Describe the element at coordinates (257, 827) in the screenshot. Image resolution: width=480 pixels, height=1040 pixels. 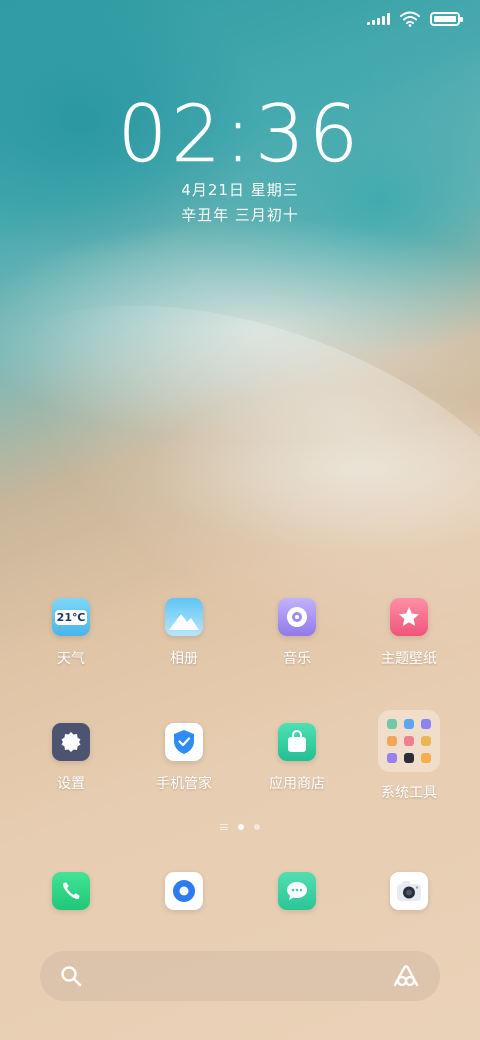
I see `page-dot` at that location.